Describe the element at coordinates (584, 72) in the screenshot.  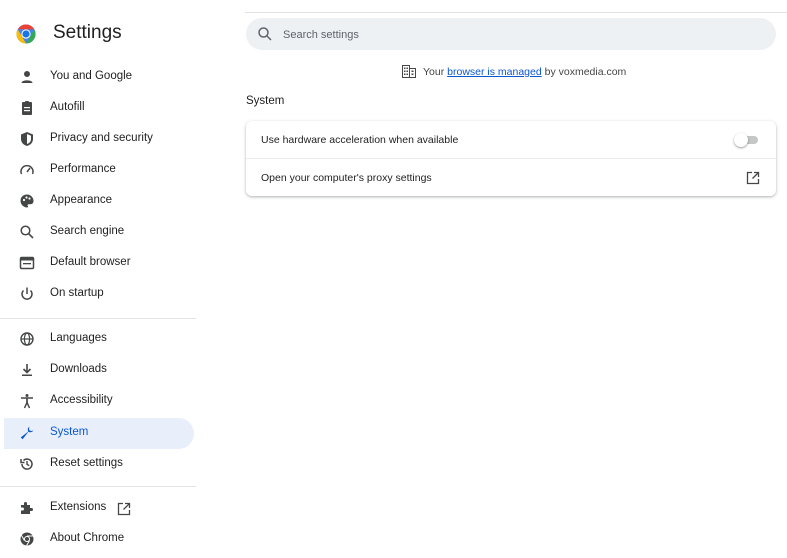
I see `managed-suffix: by voxmedia.com` at that location.